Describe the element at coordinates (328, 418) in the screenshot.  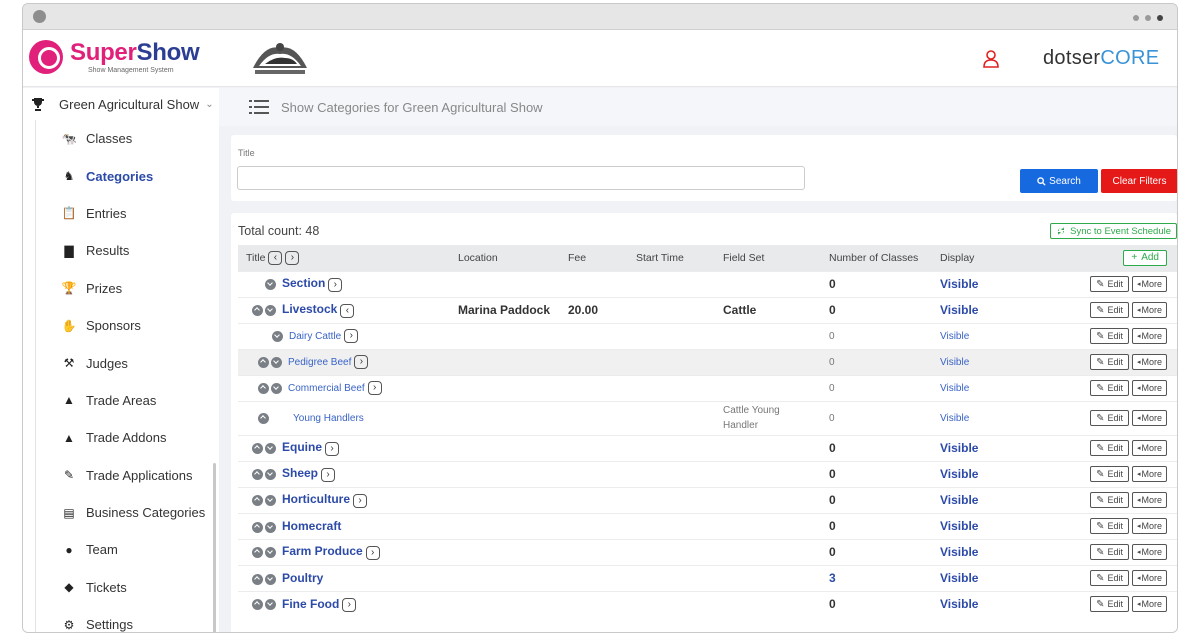
I see `category-title-link: Young Handlers` at that location.